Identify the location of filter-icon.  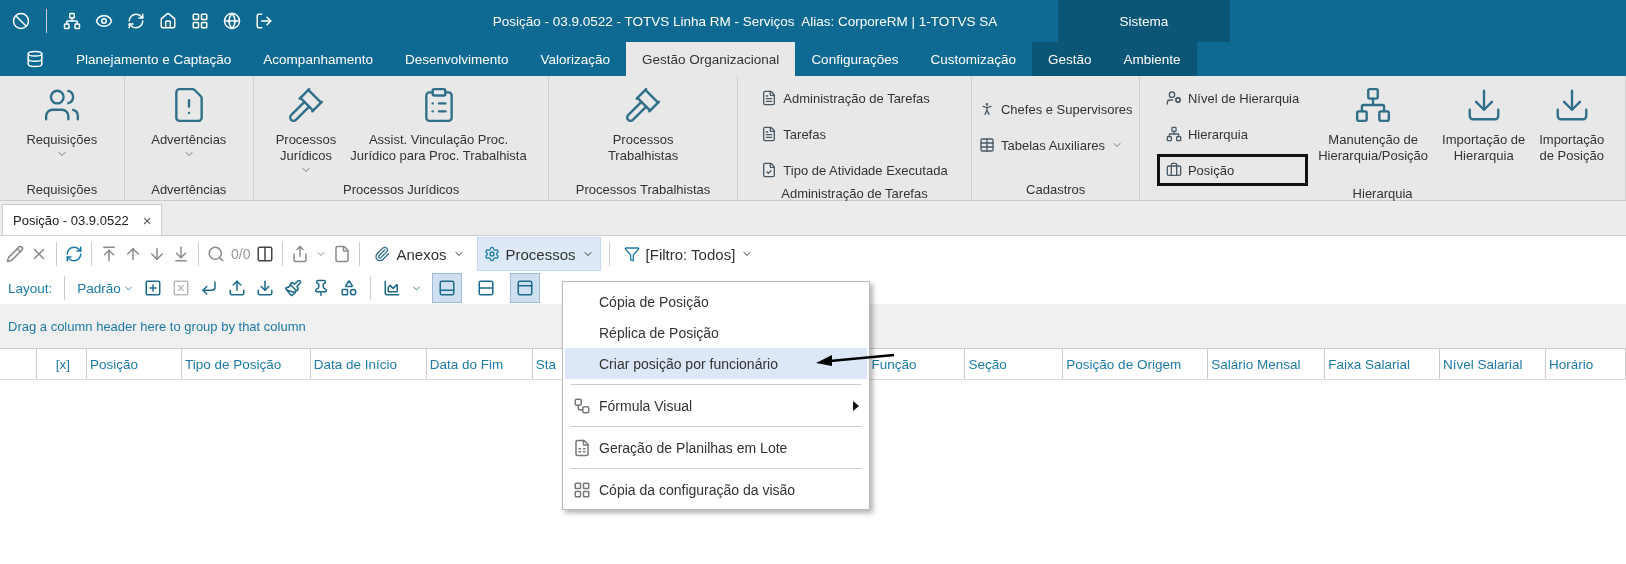
(631, 254).